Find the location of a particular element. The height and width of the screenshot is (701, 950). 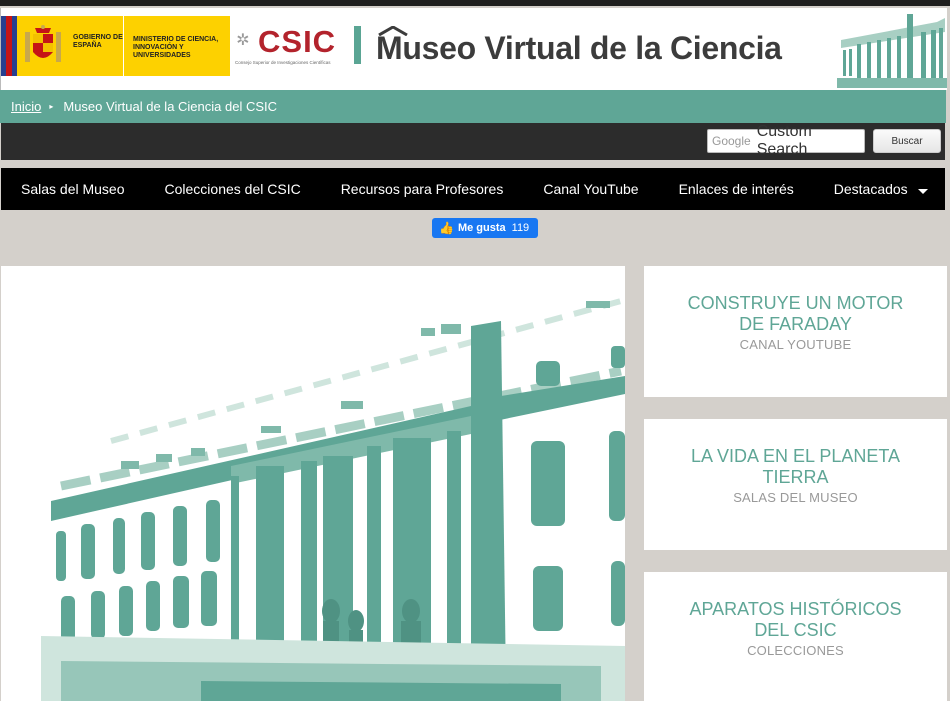

card-subtitle: SALAS DEL MUSEO is located at coordinates (795, 497).